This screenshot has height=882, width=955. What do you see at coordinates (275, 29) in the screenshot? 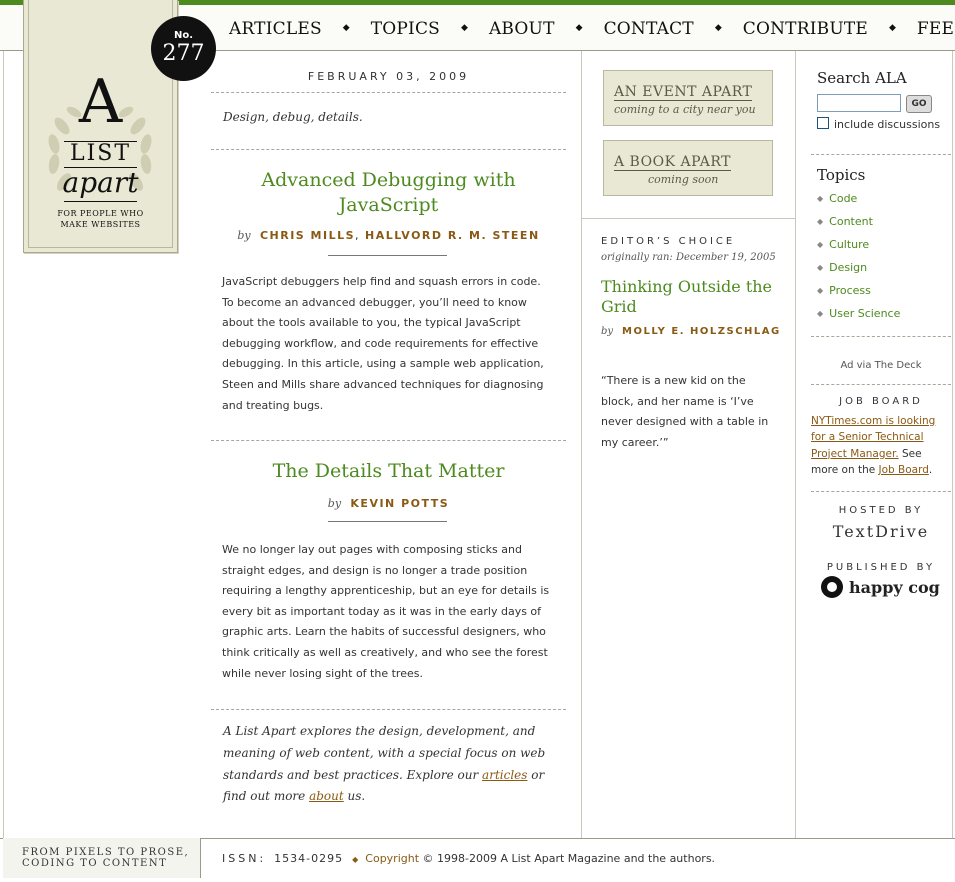
I see `nav-articles: ARTICLES` at bounding box center [275, 29].